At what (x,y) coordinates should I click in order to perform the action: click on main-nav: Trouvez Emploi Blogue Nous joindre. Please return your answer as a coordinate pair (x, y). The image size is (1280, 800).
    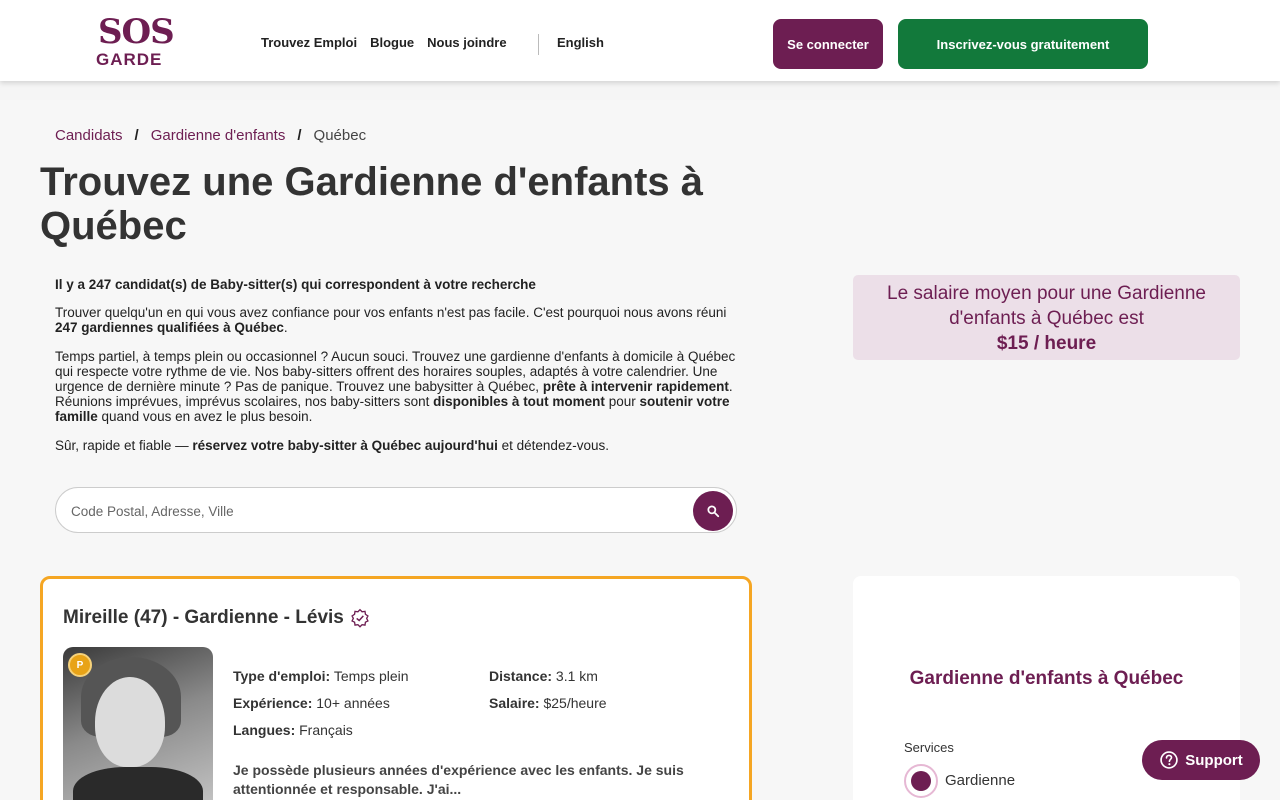
    Looking at the image, I should click on (384, 42).